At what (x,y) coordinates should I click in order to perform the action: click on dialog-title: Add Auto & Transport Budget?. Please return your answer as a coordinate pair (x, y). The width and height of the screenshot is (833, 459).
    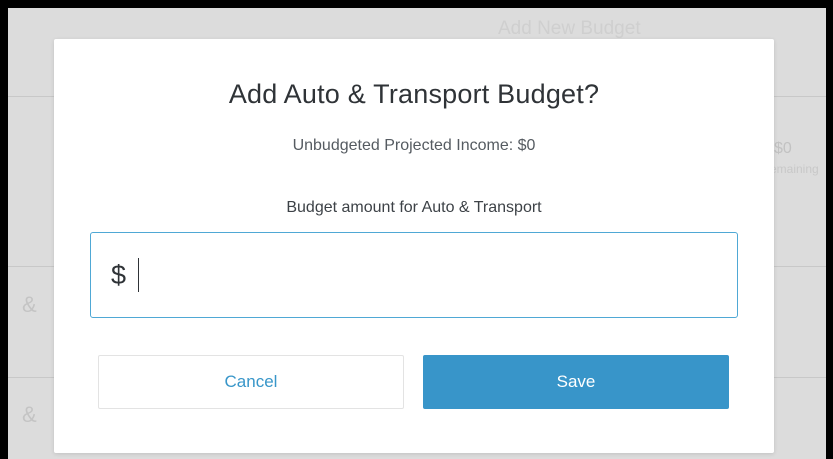
    Looking at the image, I should click on (414, 94).